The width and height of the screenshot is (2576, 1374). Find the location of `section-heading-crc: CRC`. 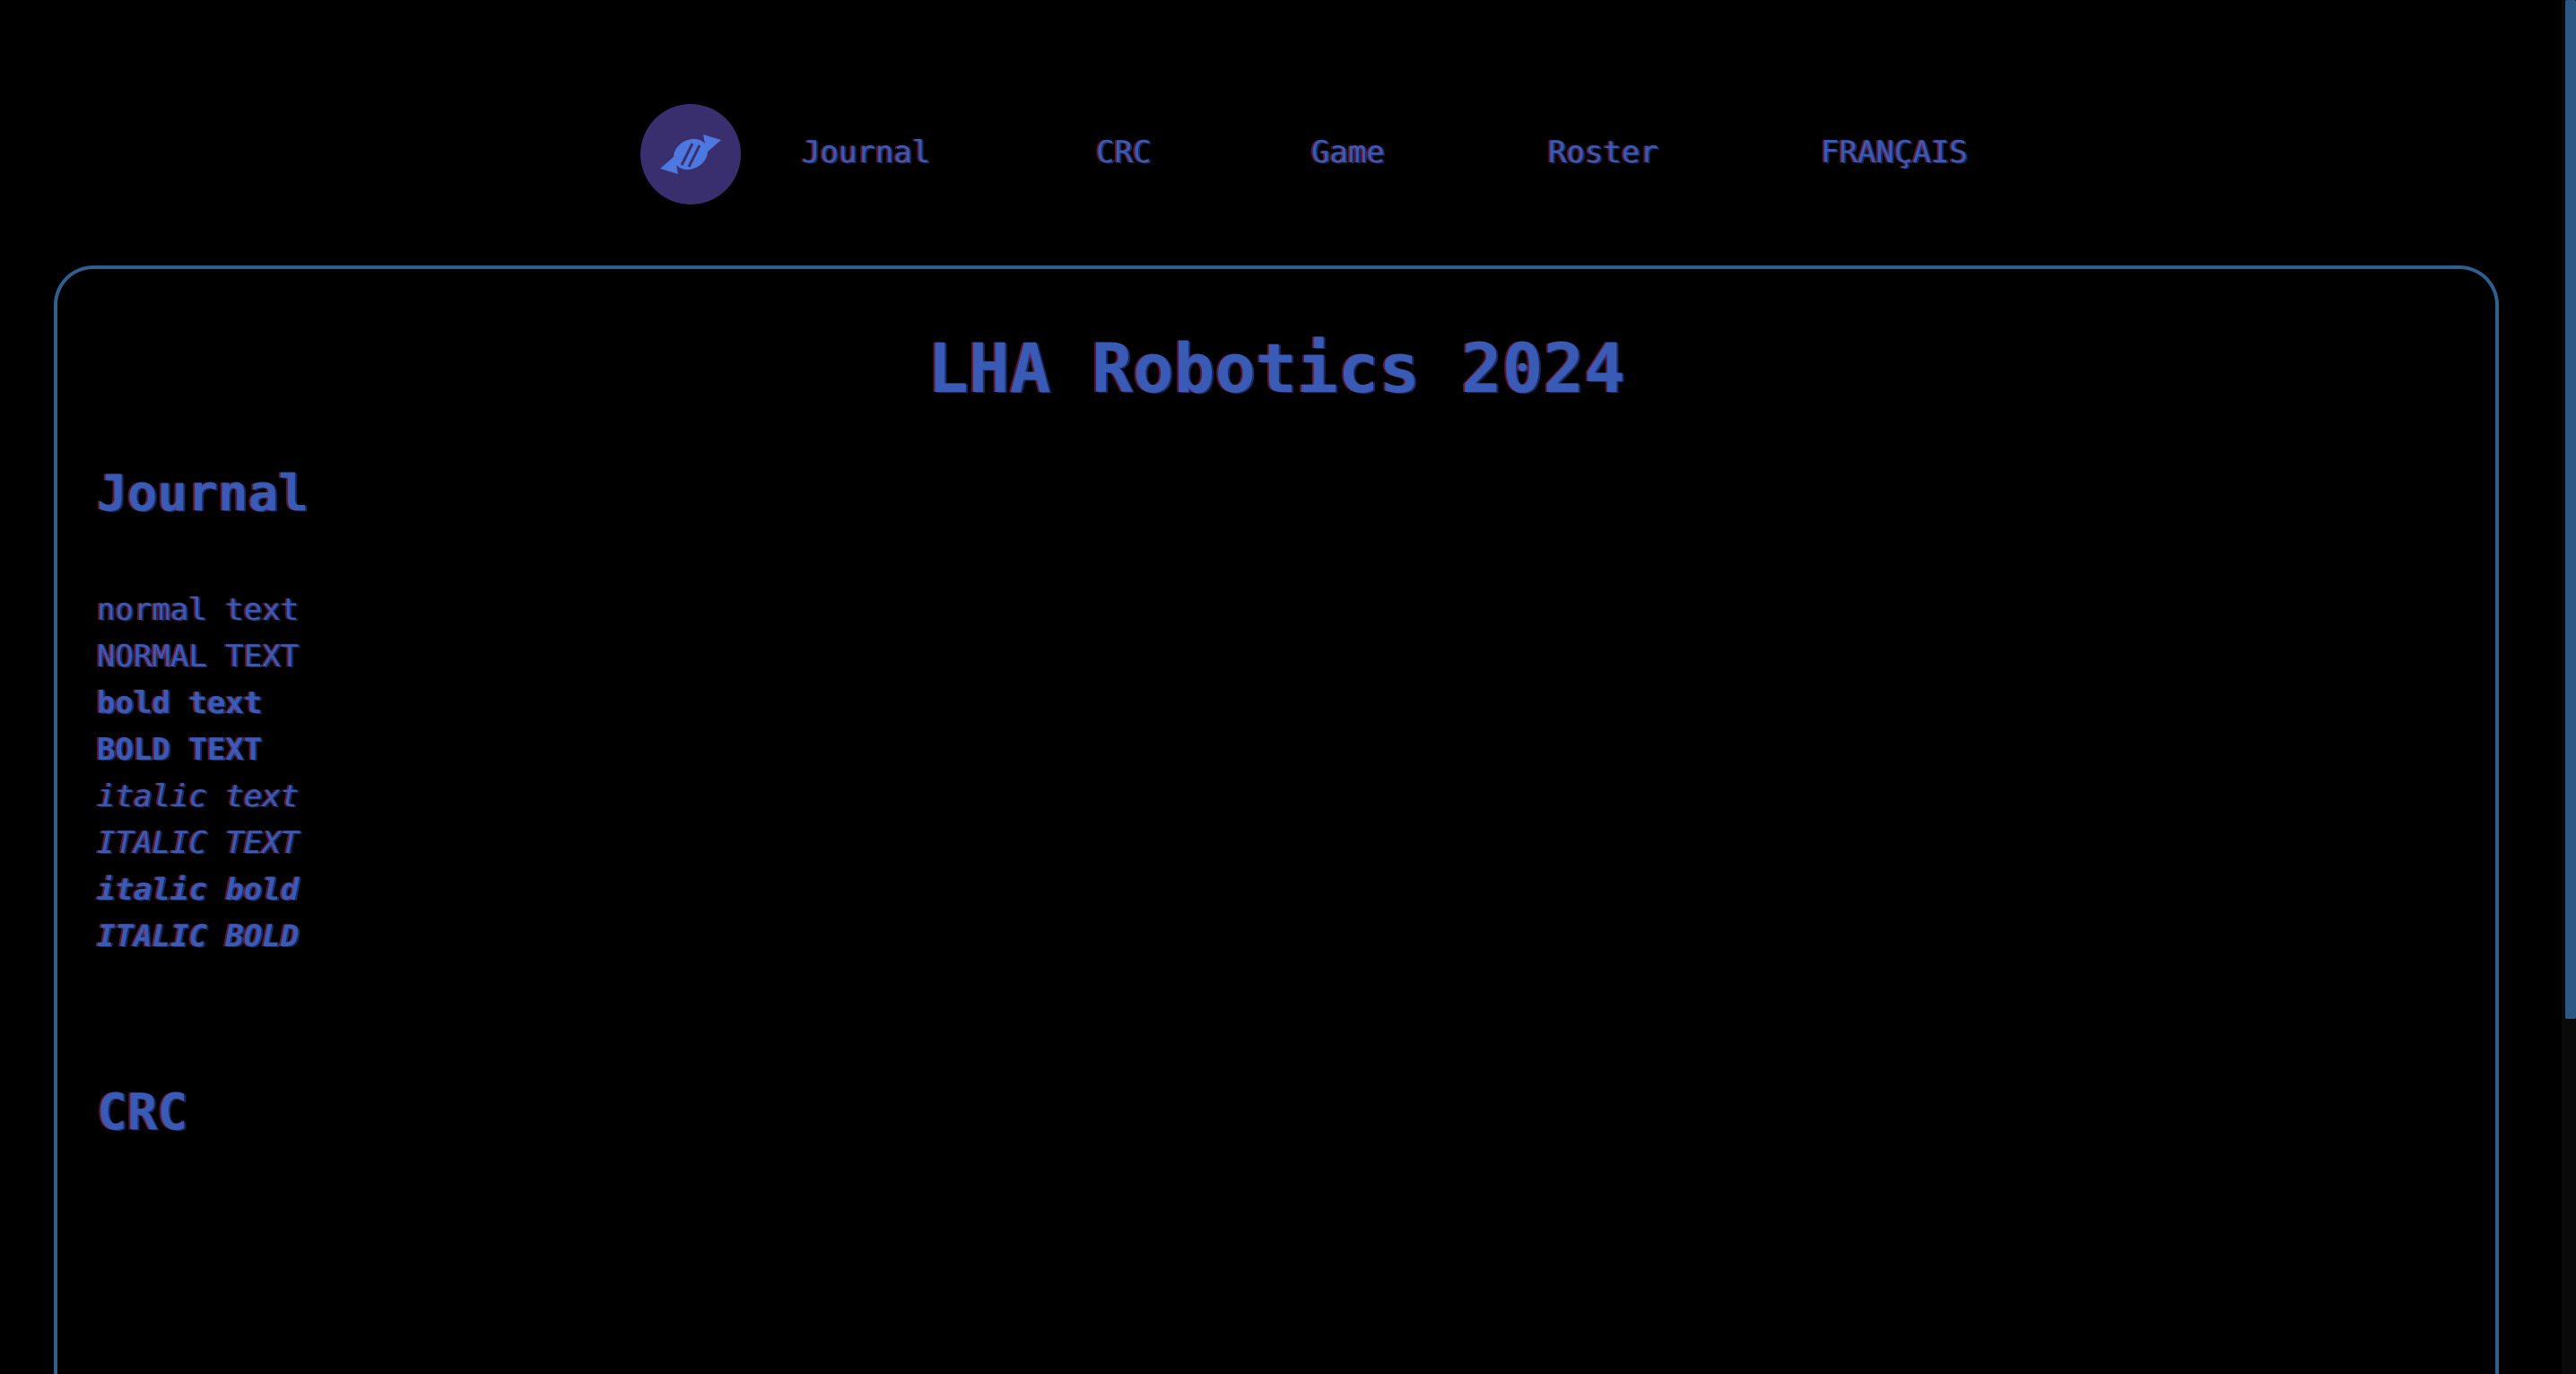

section-heading-crc: CRC is located at coordinates (142, 1112).